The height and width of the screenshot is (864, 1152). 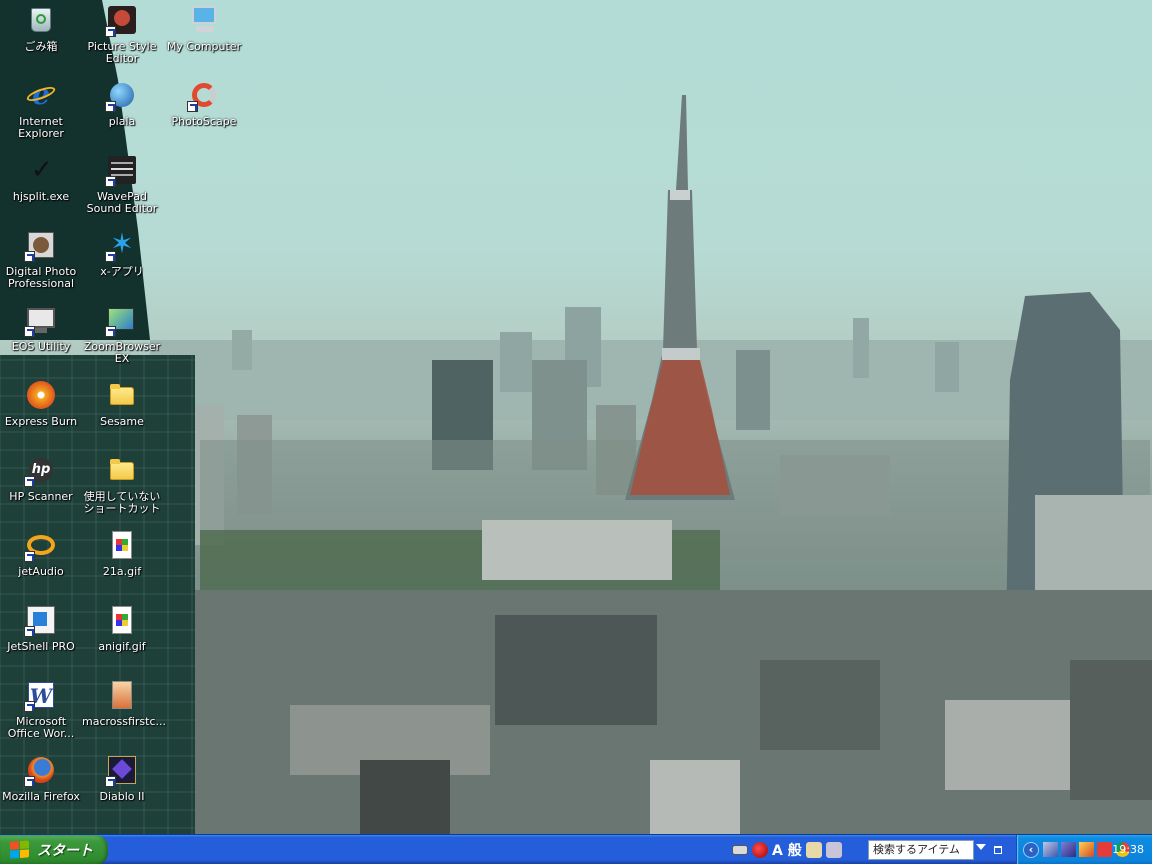 I want to click on desktop-icon-label: Digital Photo Professional, so click(x=41, y=277).